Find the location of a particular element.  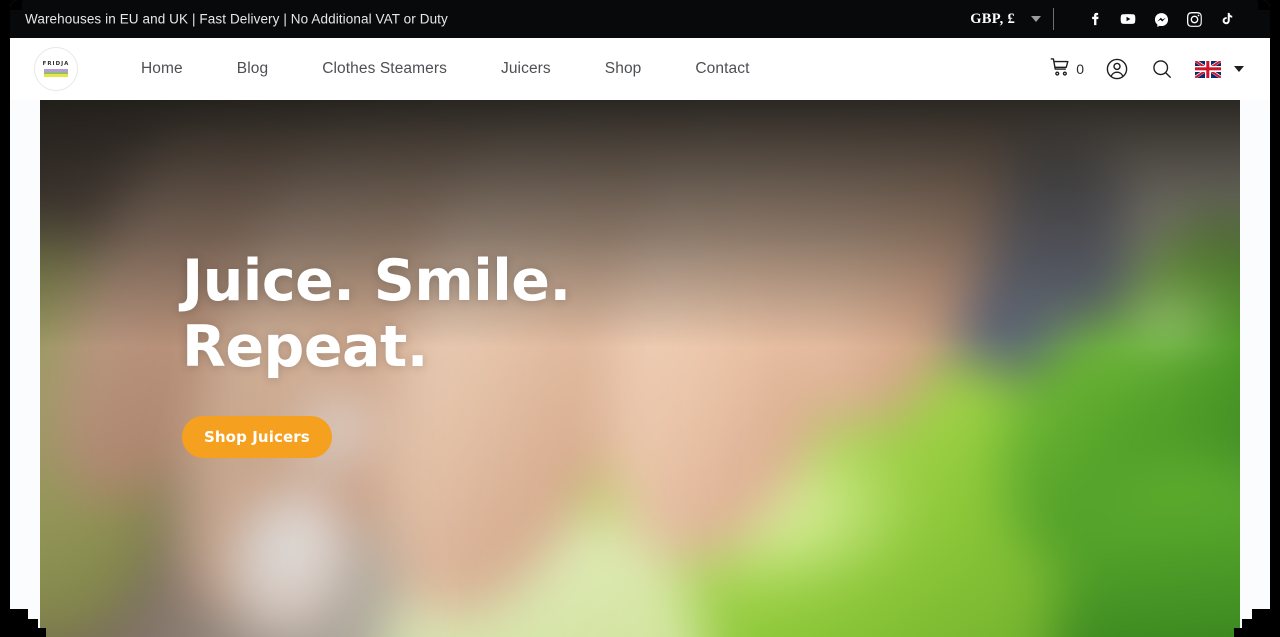

cart-count: 0 is located at coordinates (1080, 69).